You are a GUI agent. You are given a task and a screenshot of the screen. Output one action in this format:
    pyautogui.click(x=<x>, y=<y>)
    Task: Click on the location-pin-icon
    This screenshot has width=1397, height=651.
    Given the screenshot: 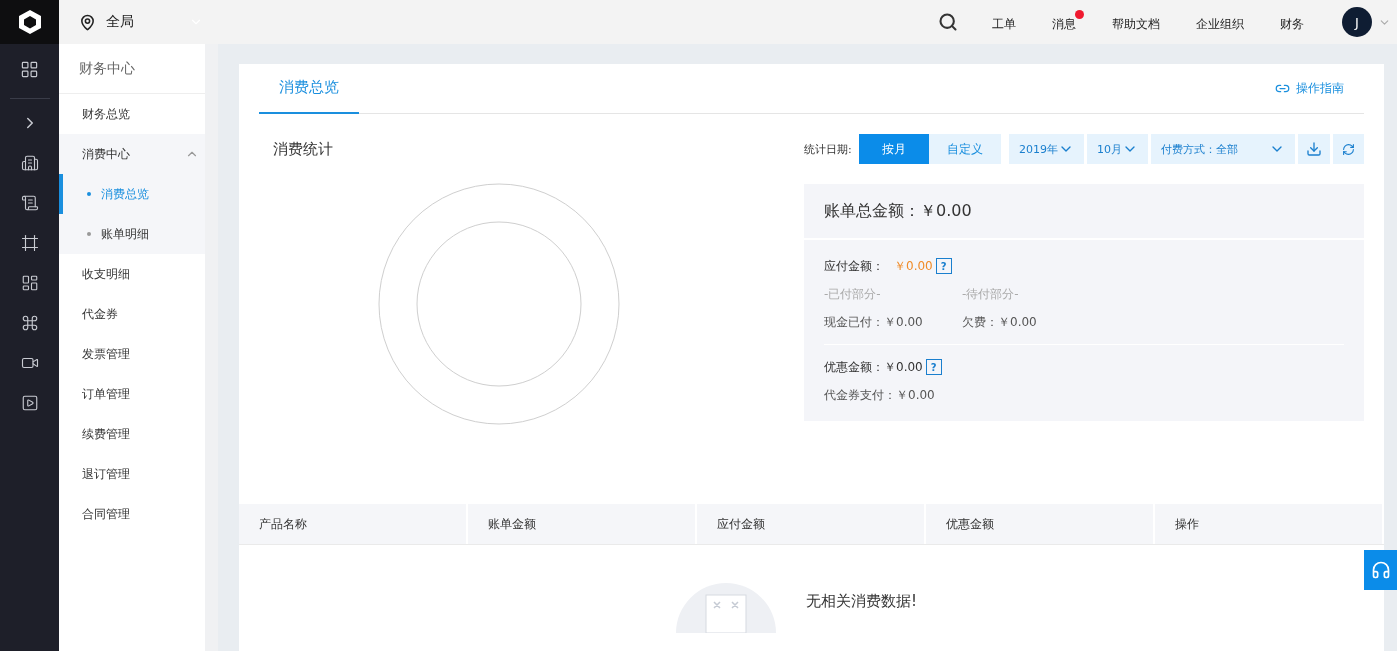 What is the action you would take?
    pyautogui.click(x=87, y=22)
    